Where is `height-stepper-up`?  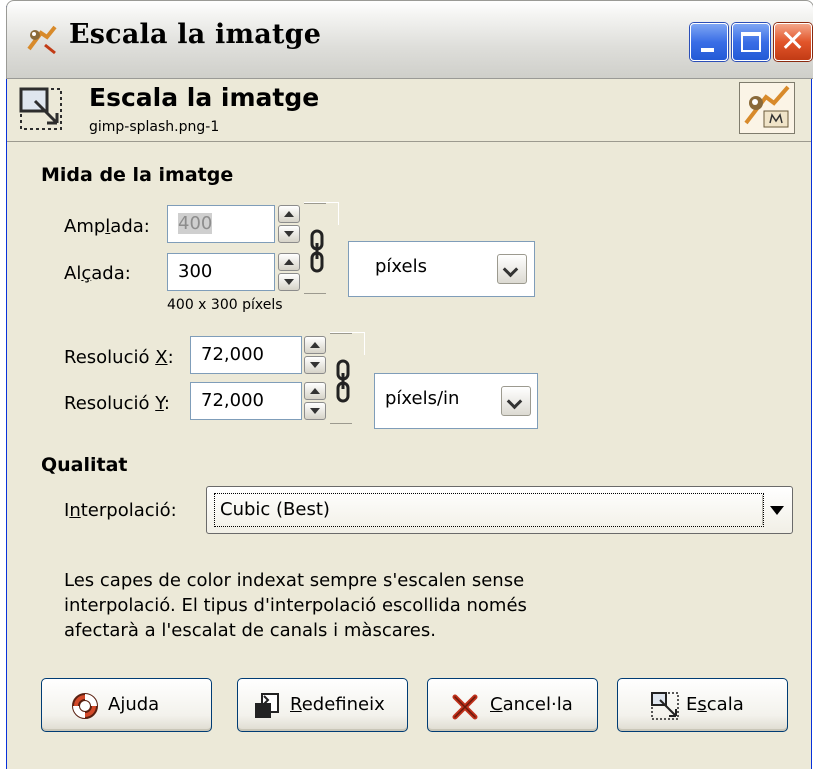
height-stepper-up is located at coordinates (289, 262).